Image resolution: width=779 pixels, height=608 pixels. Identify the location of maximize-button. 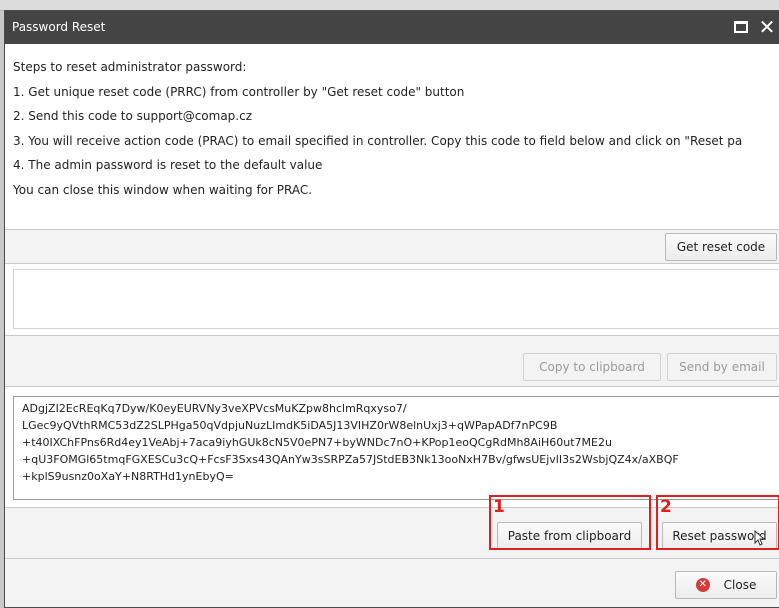
(741, 27).